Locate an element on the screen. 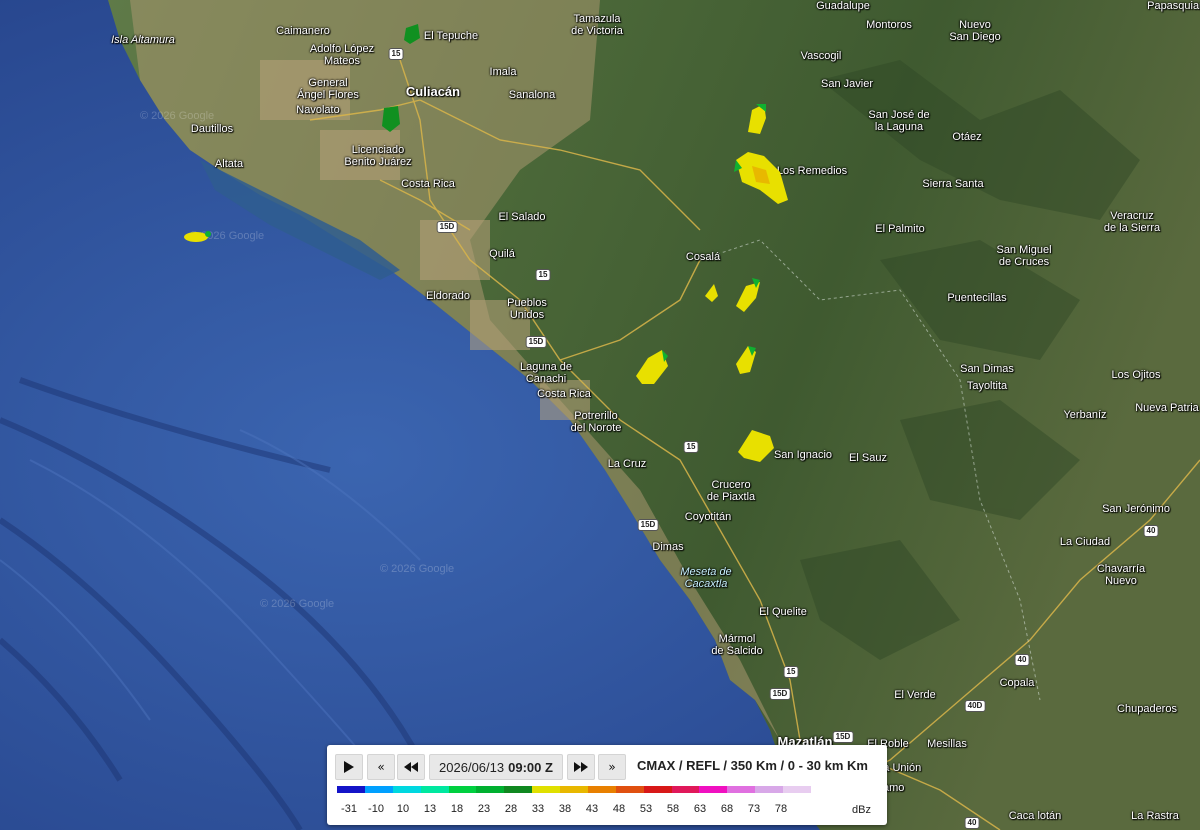 This screenshot has height=830, width=1200. scale-value-label: 38 is located at coordinates (565, 809).